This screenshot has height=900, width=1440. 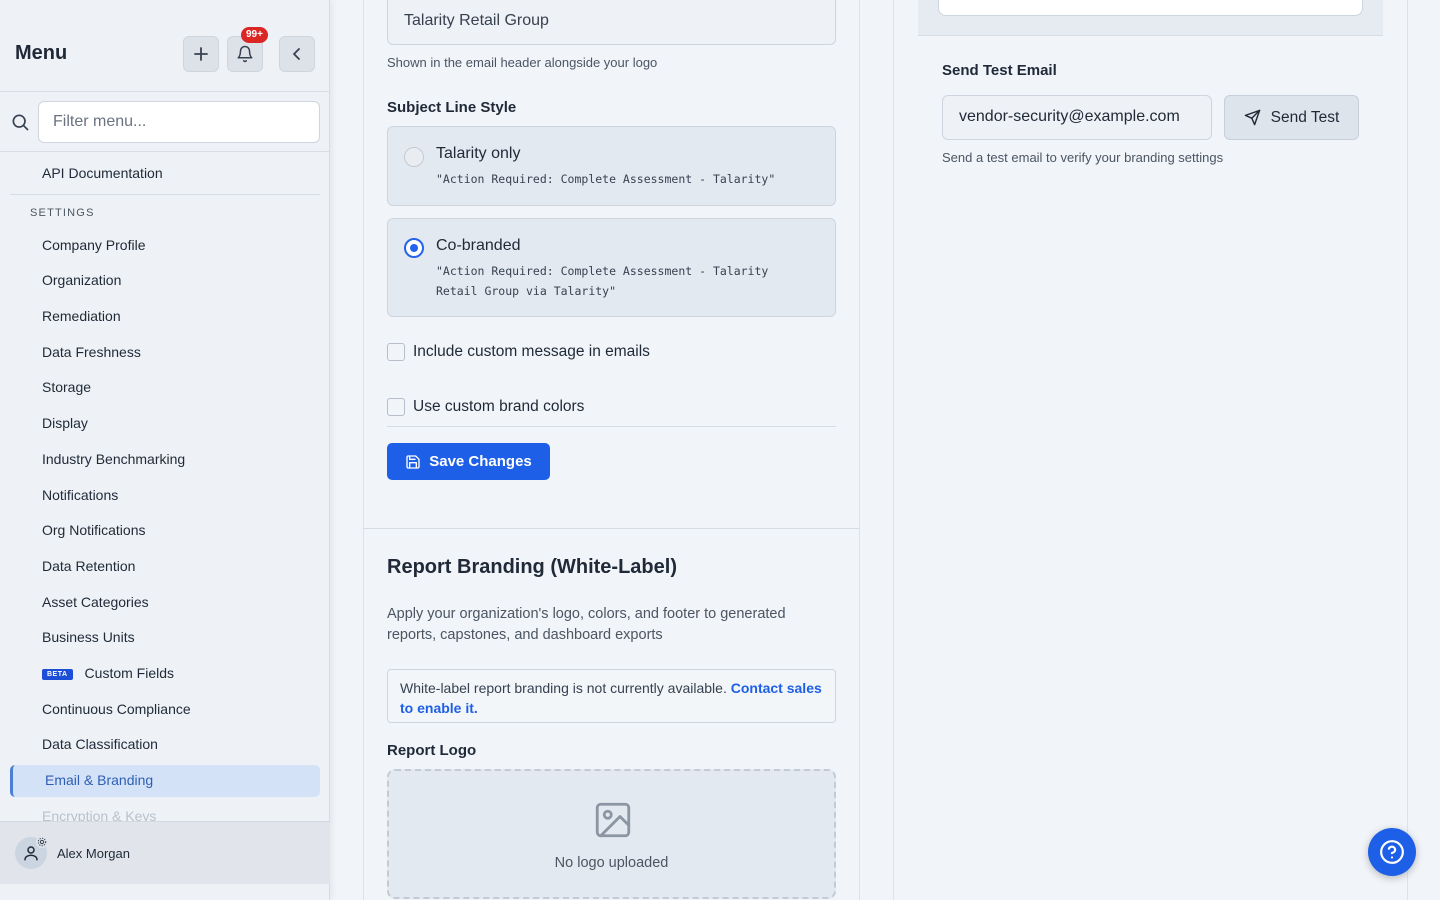 What do you see at coordinates (81, 280) in the screenshot?
I see `sidebar-item-organization: Organization` at bounding box center [81, 280].